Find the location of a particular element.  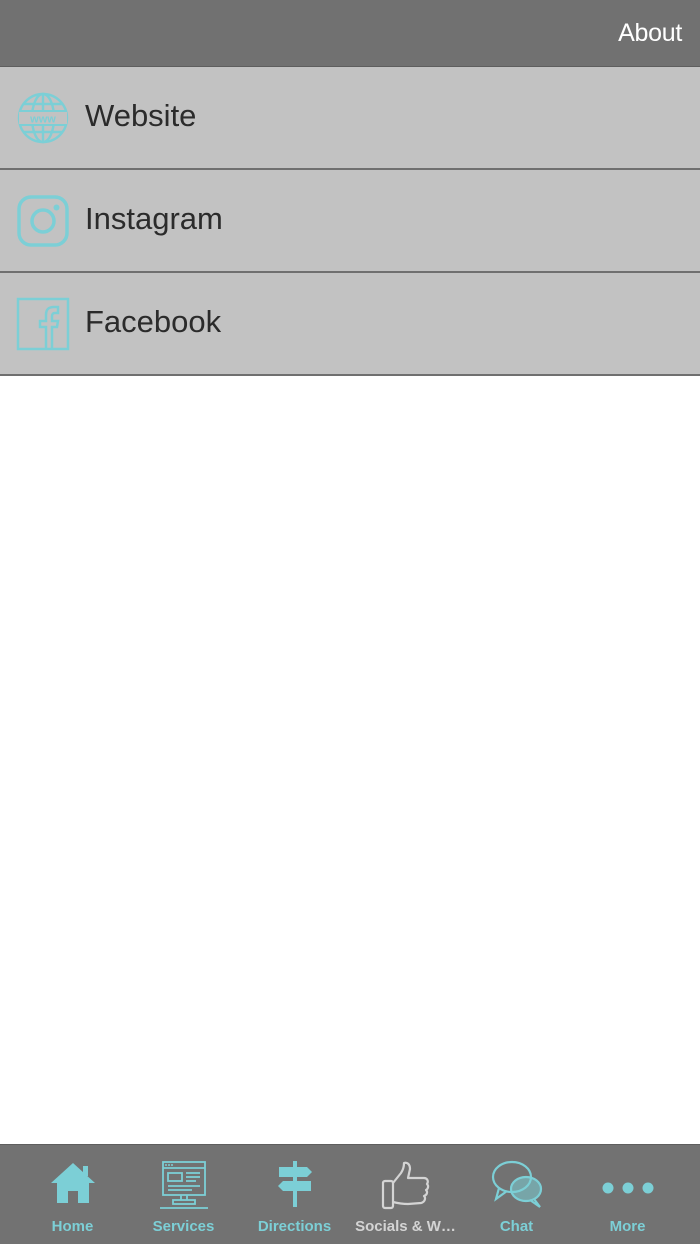

tab-label: Directions is located at coordinates (294, 1226).